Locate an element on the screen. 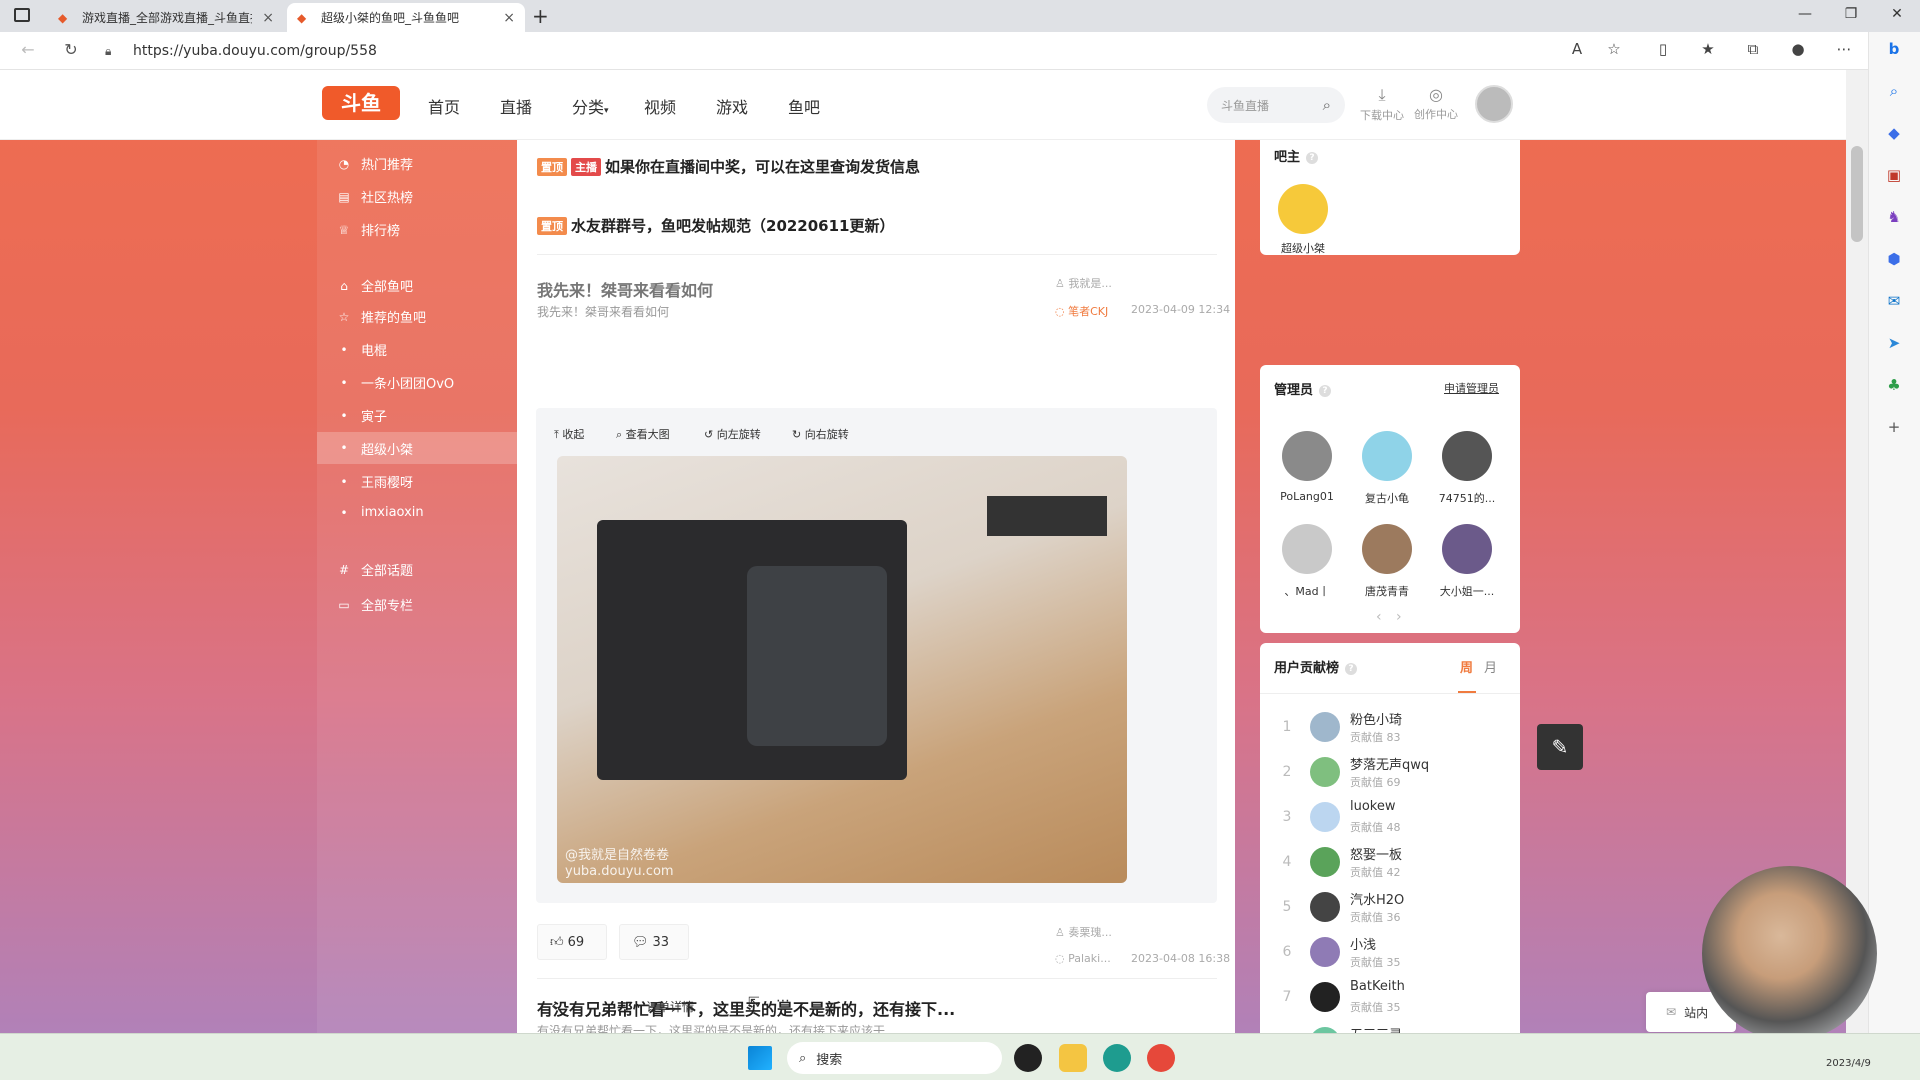  split-screen-icon: ▯ is located at coordinates (1663, 51).